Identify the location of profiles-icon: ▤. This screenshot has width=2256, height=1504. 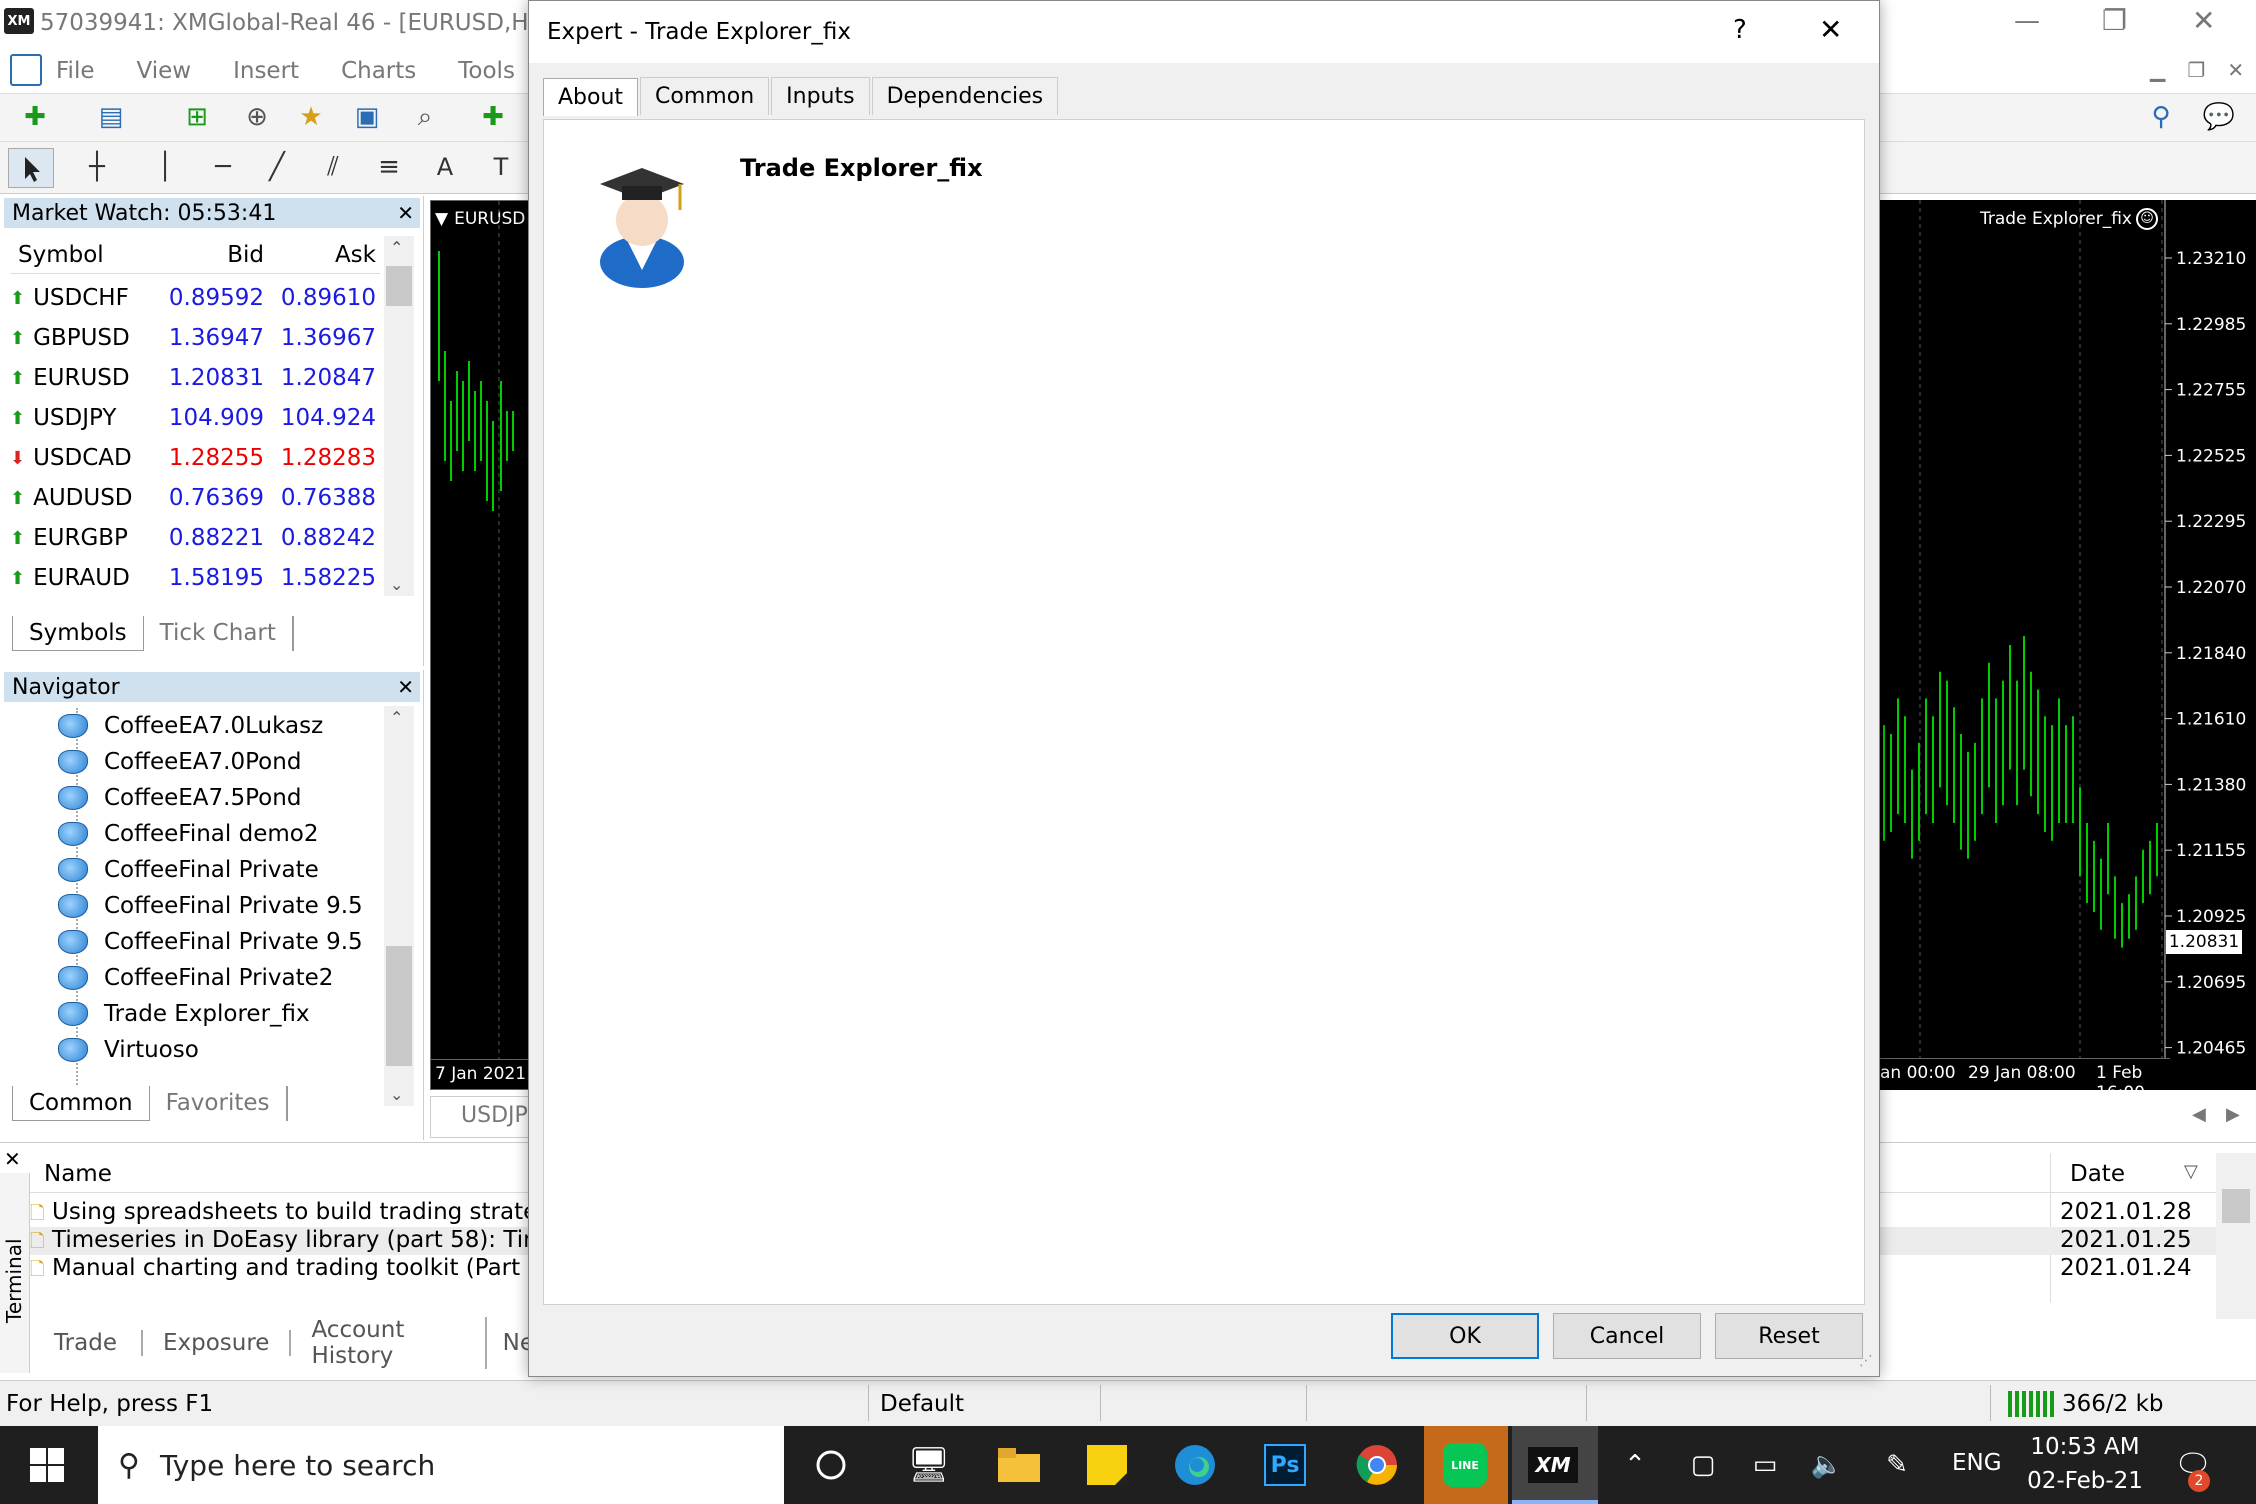
(111, 117).